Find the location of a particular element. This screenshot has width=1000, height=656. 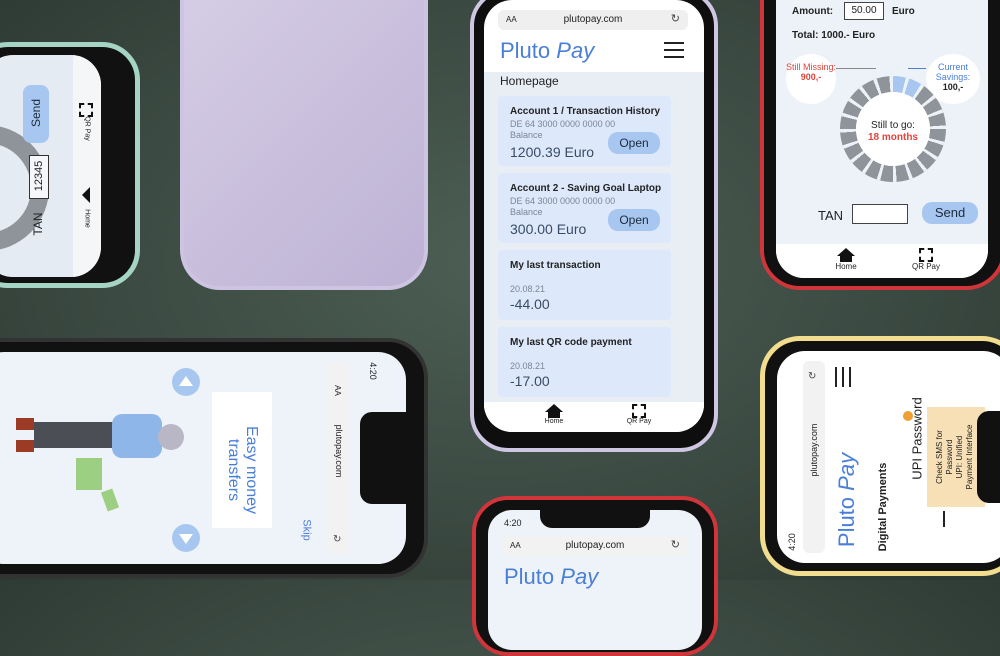

bottom-center-phone: 4:20 AA plutopay.com ↻ Pluto Pay is located at coordinates (595, 576).